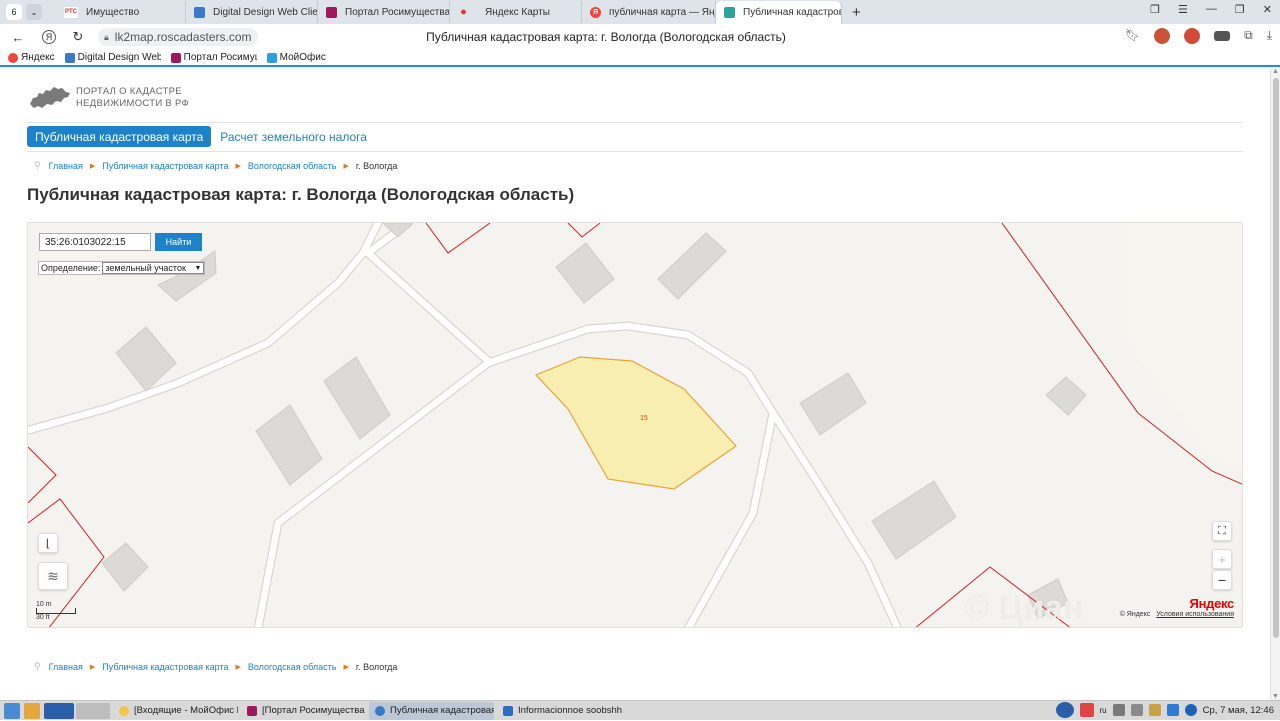 Image resolution: width=1280 pixels, height=721 pixels. Describe the element at coordinates (792, 12) in the screenshot. I see `tab-label: Публичная кадастровая` at that location.